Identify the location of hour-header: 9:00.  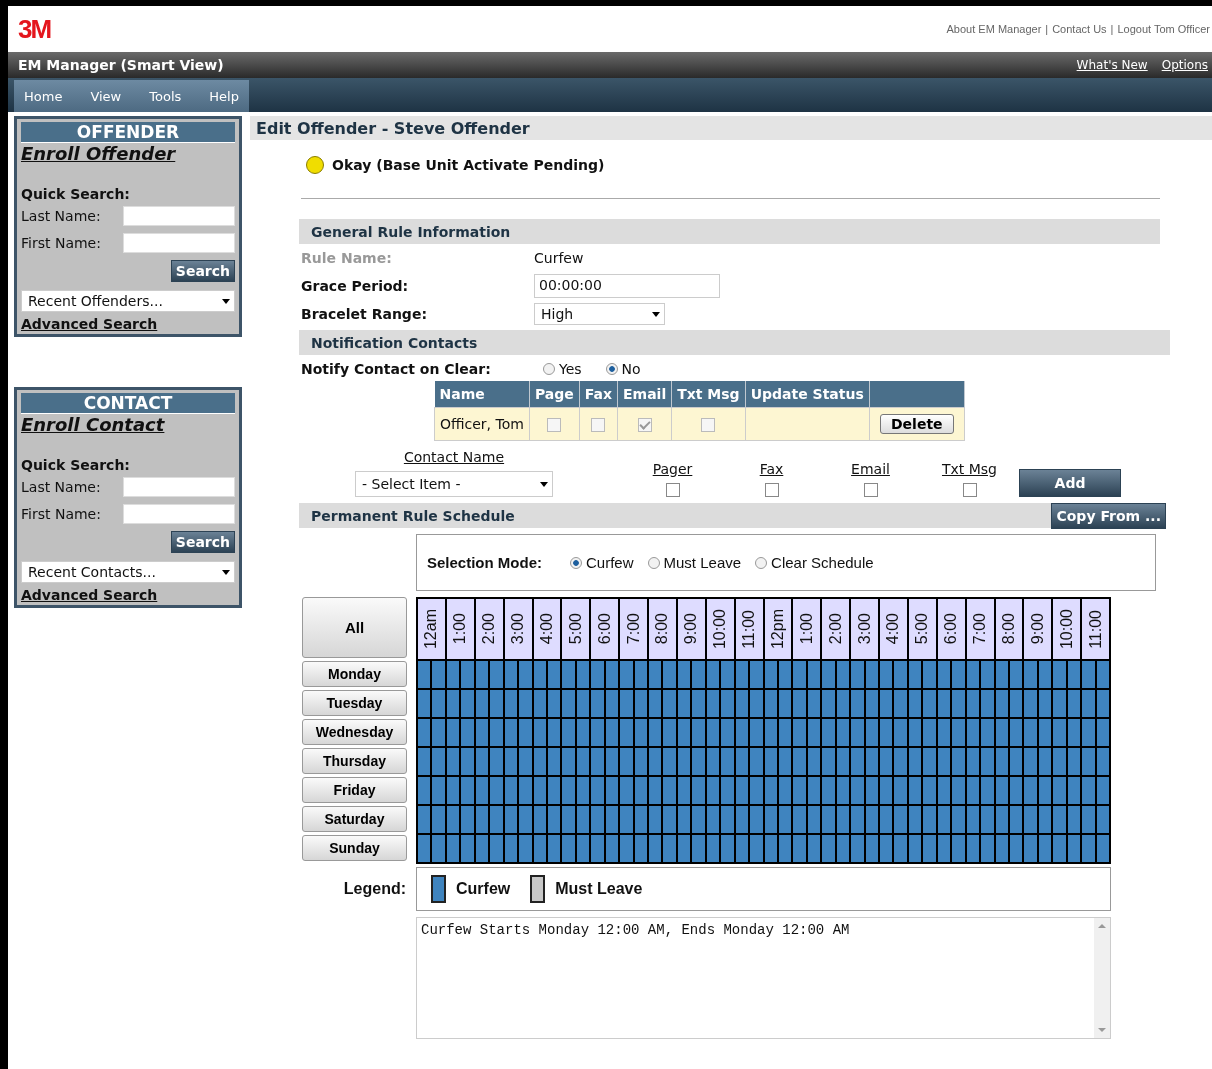
(691, 629).